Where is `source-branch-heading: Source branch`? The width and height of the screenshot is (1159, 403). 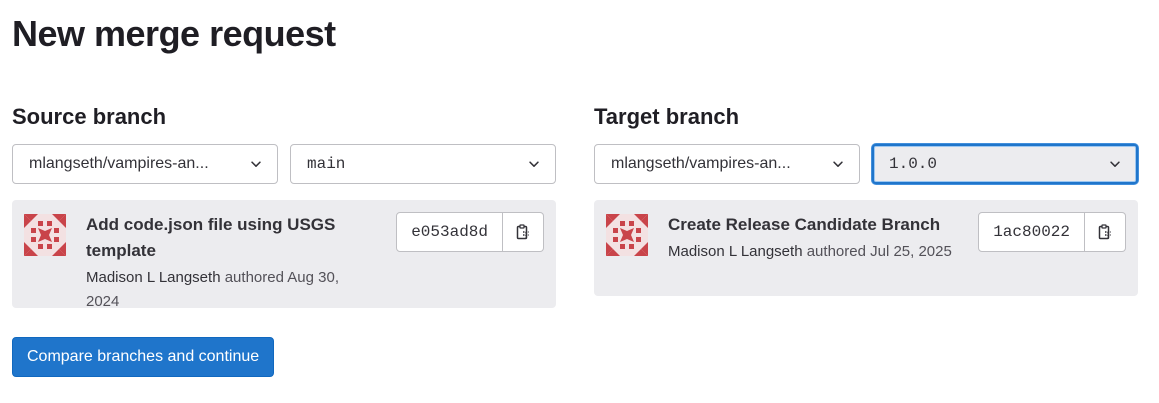 source-branch-heading: Source branch is located at coordinates (89, 116).